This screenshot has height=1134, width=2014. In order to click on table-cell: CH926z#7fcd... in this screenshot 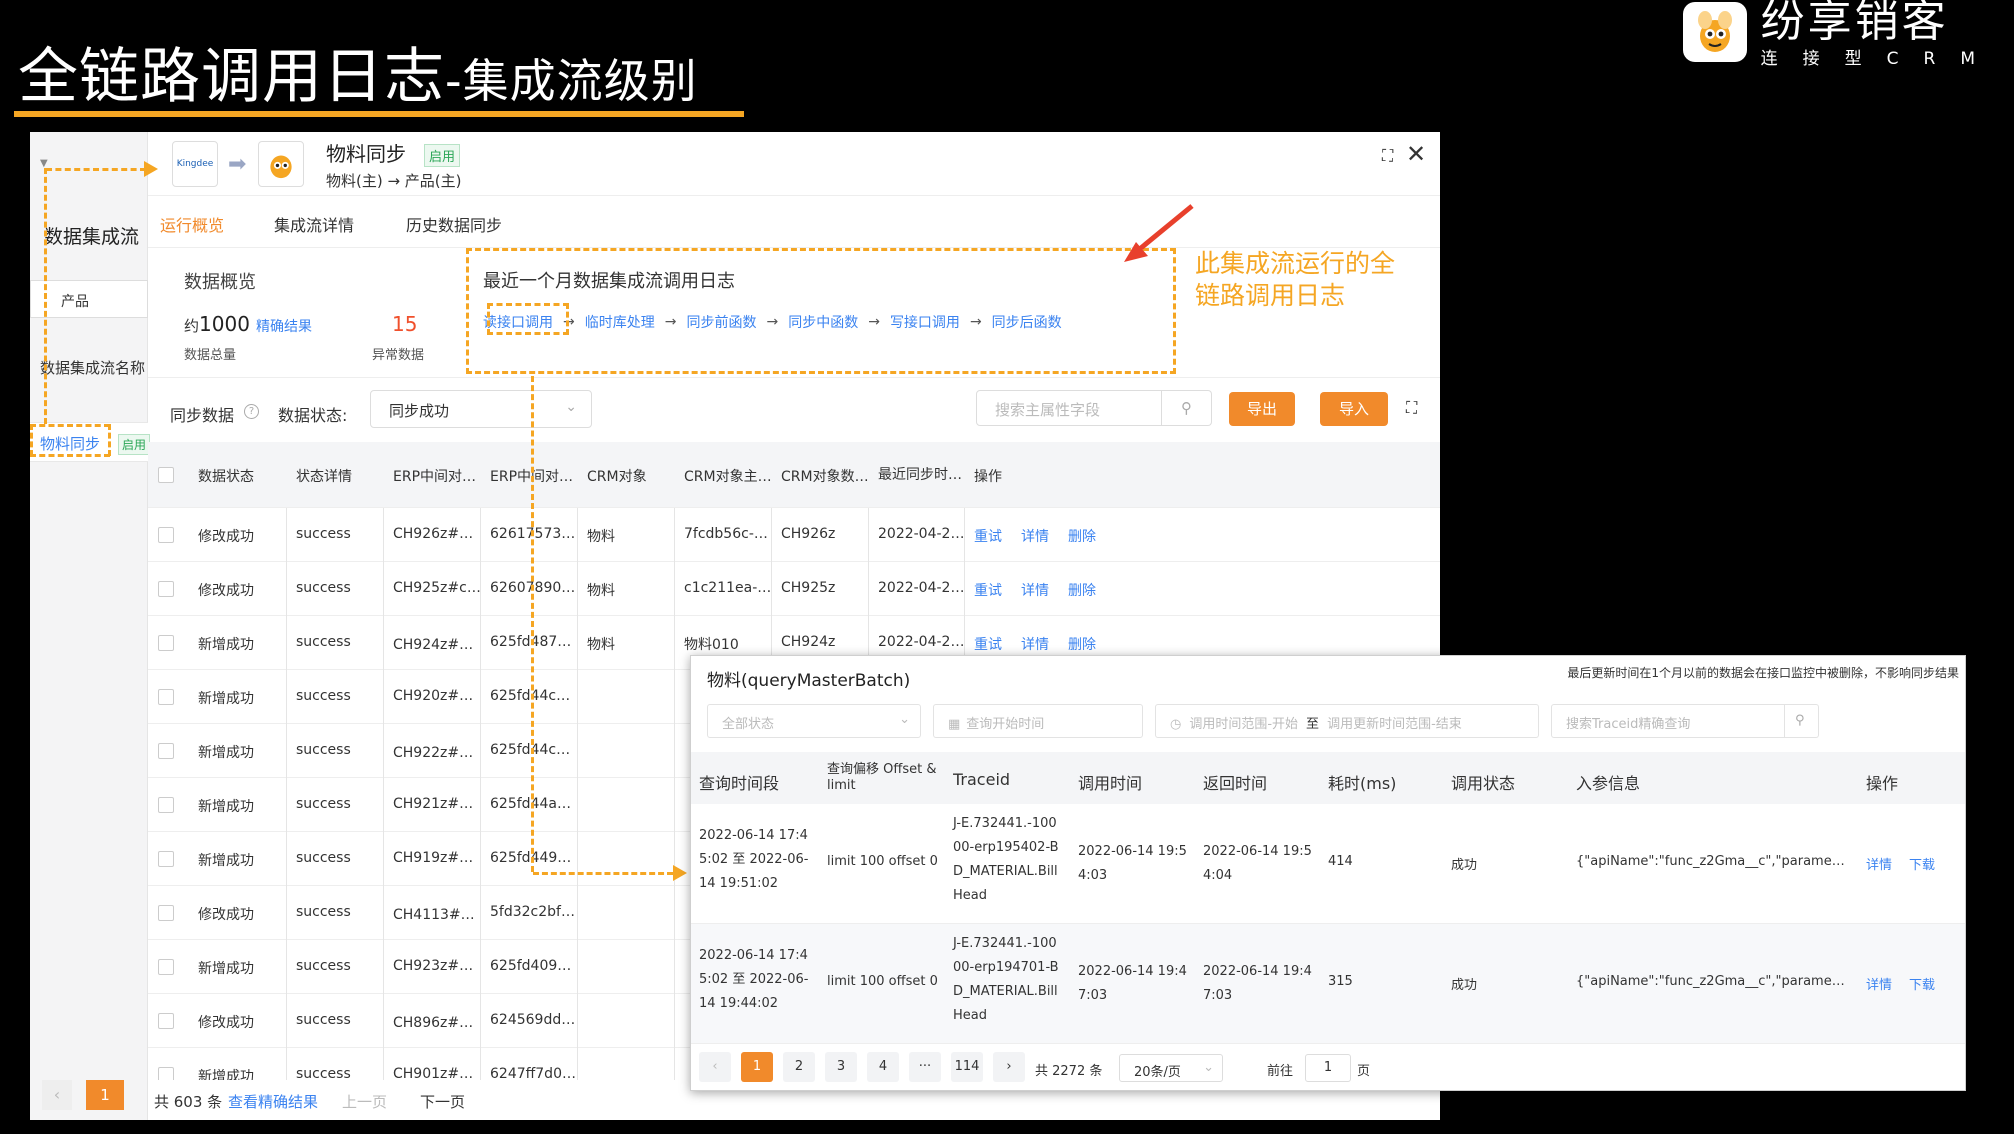, I will do `click(437, 534)`.